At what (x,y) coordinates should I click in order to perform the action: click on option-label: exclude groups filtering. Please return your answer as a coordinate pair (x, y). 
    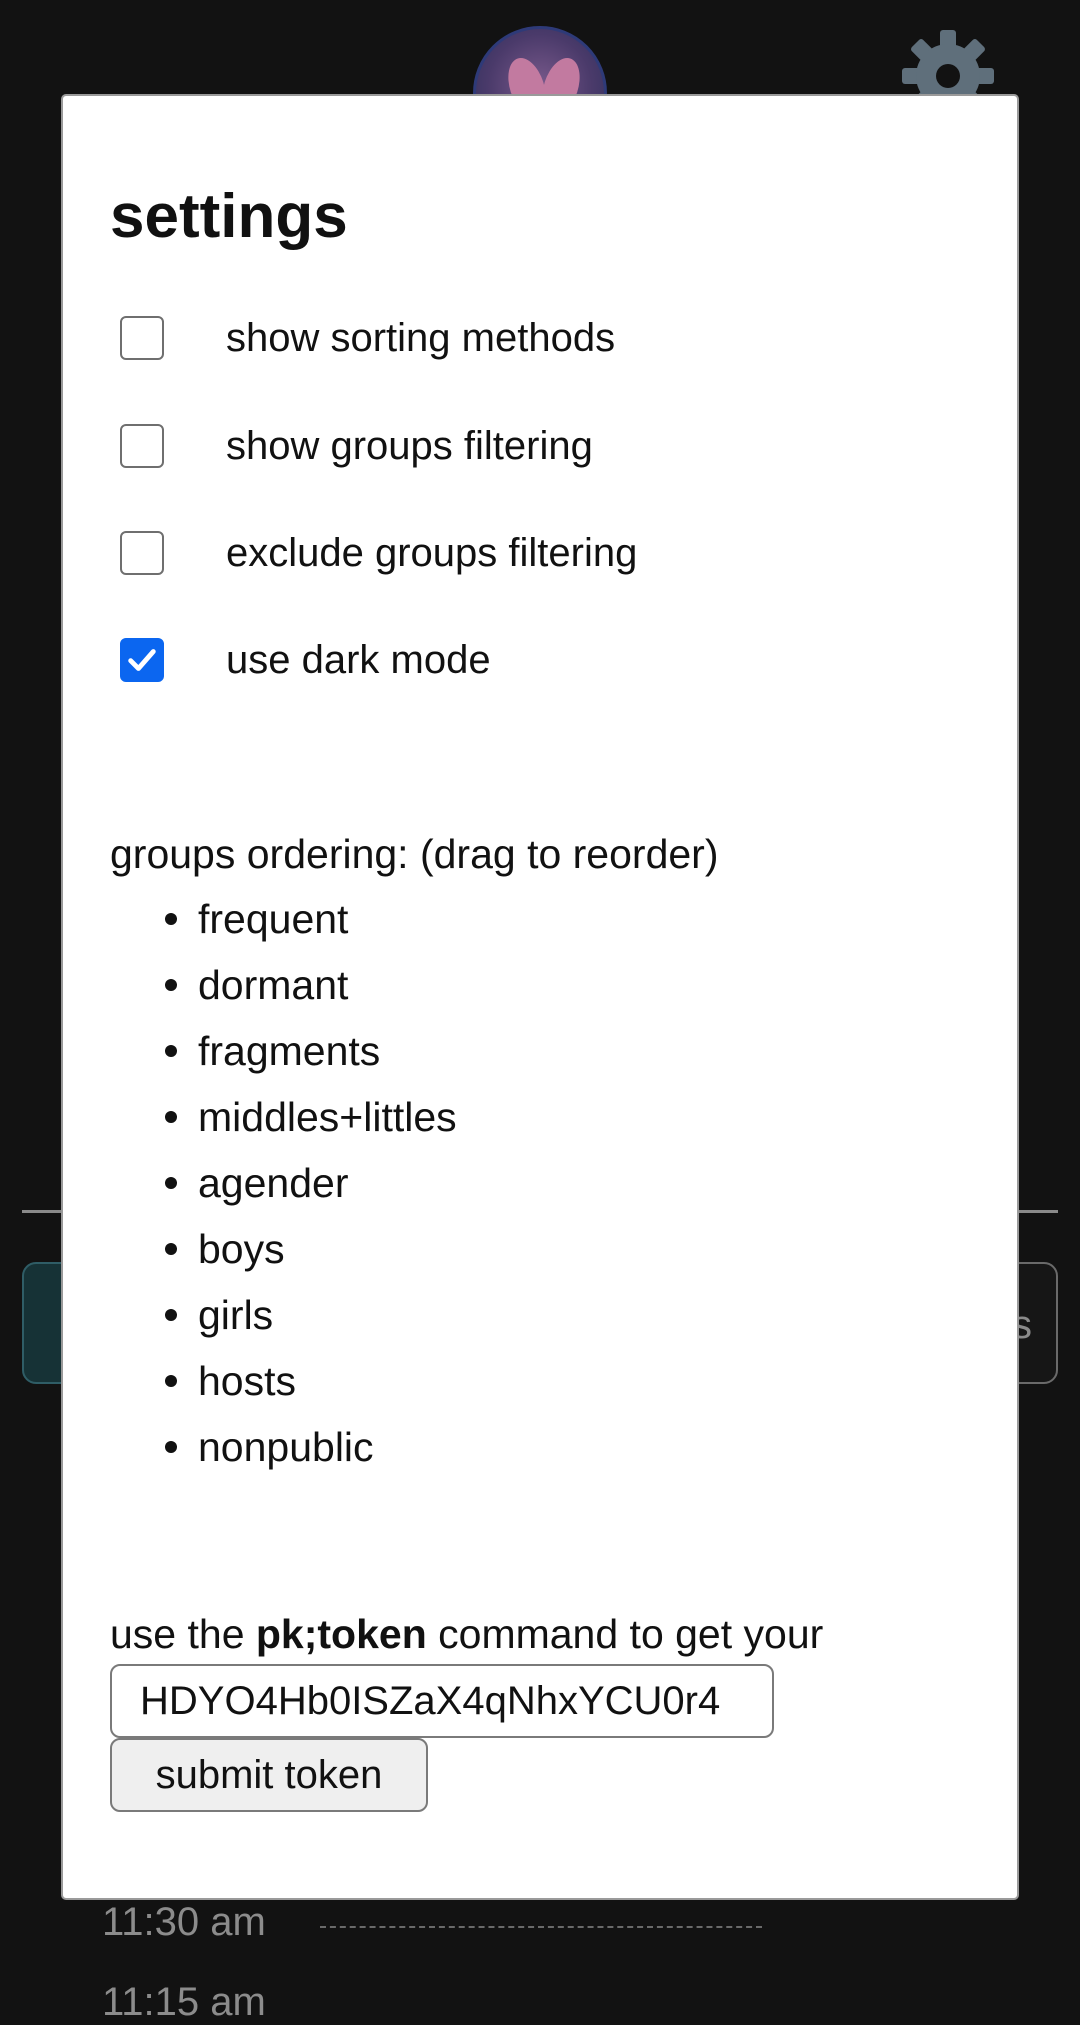
    Looking at the image, I should click on (432, 552).